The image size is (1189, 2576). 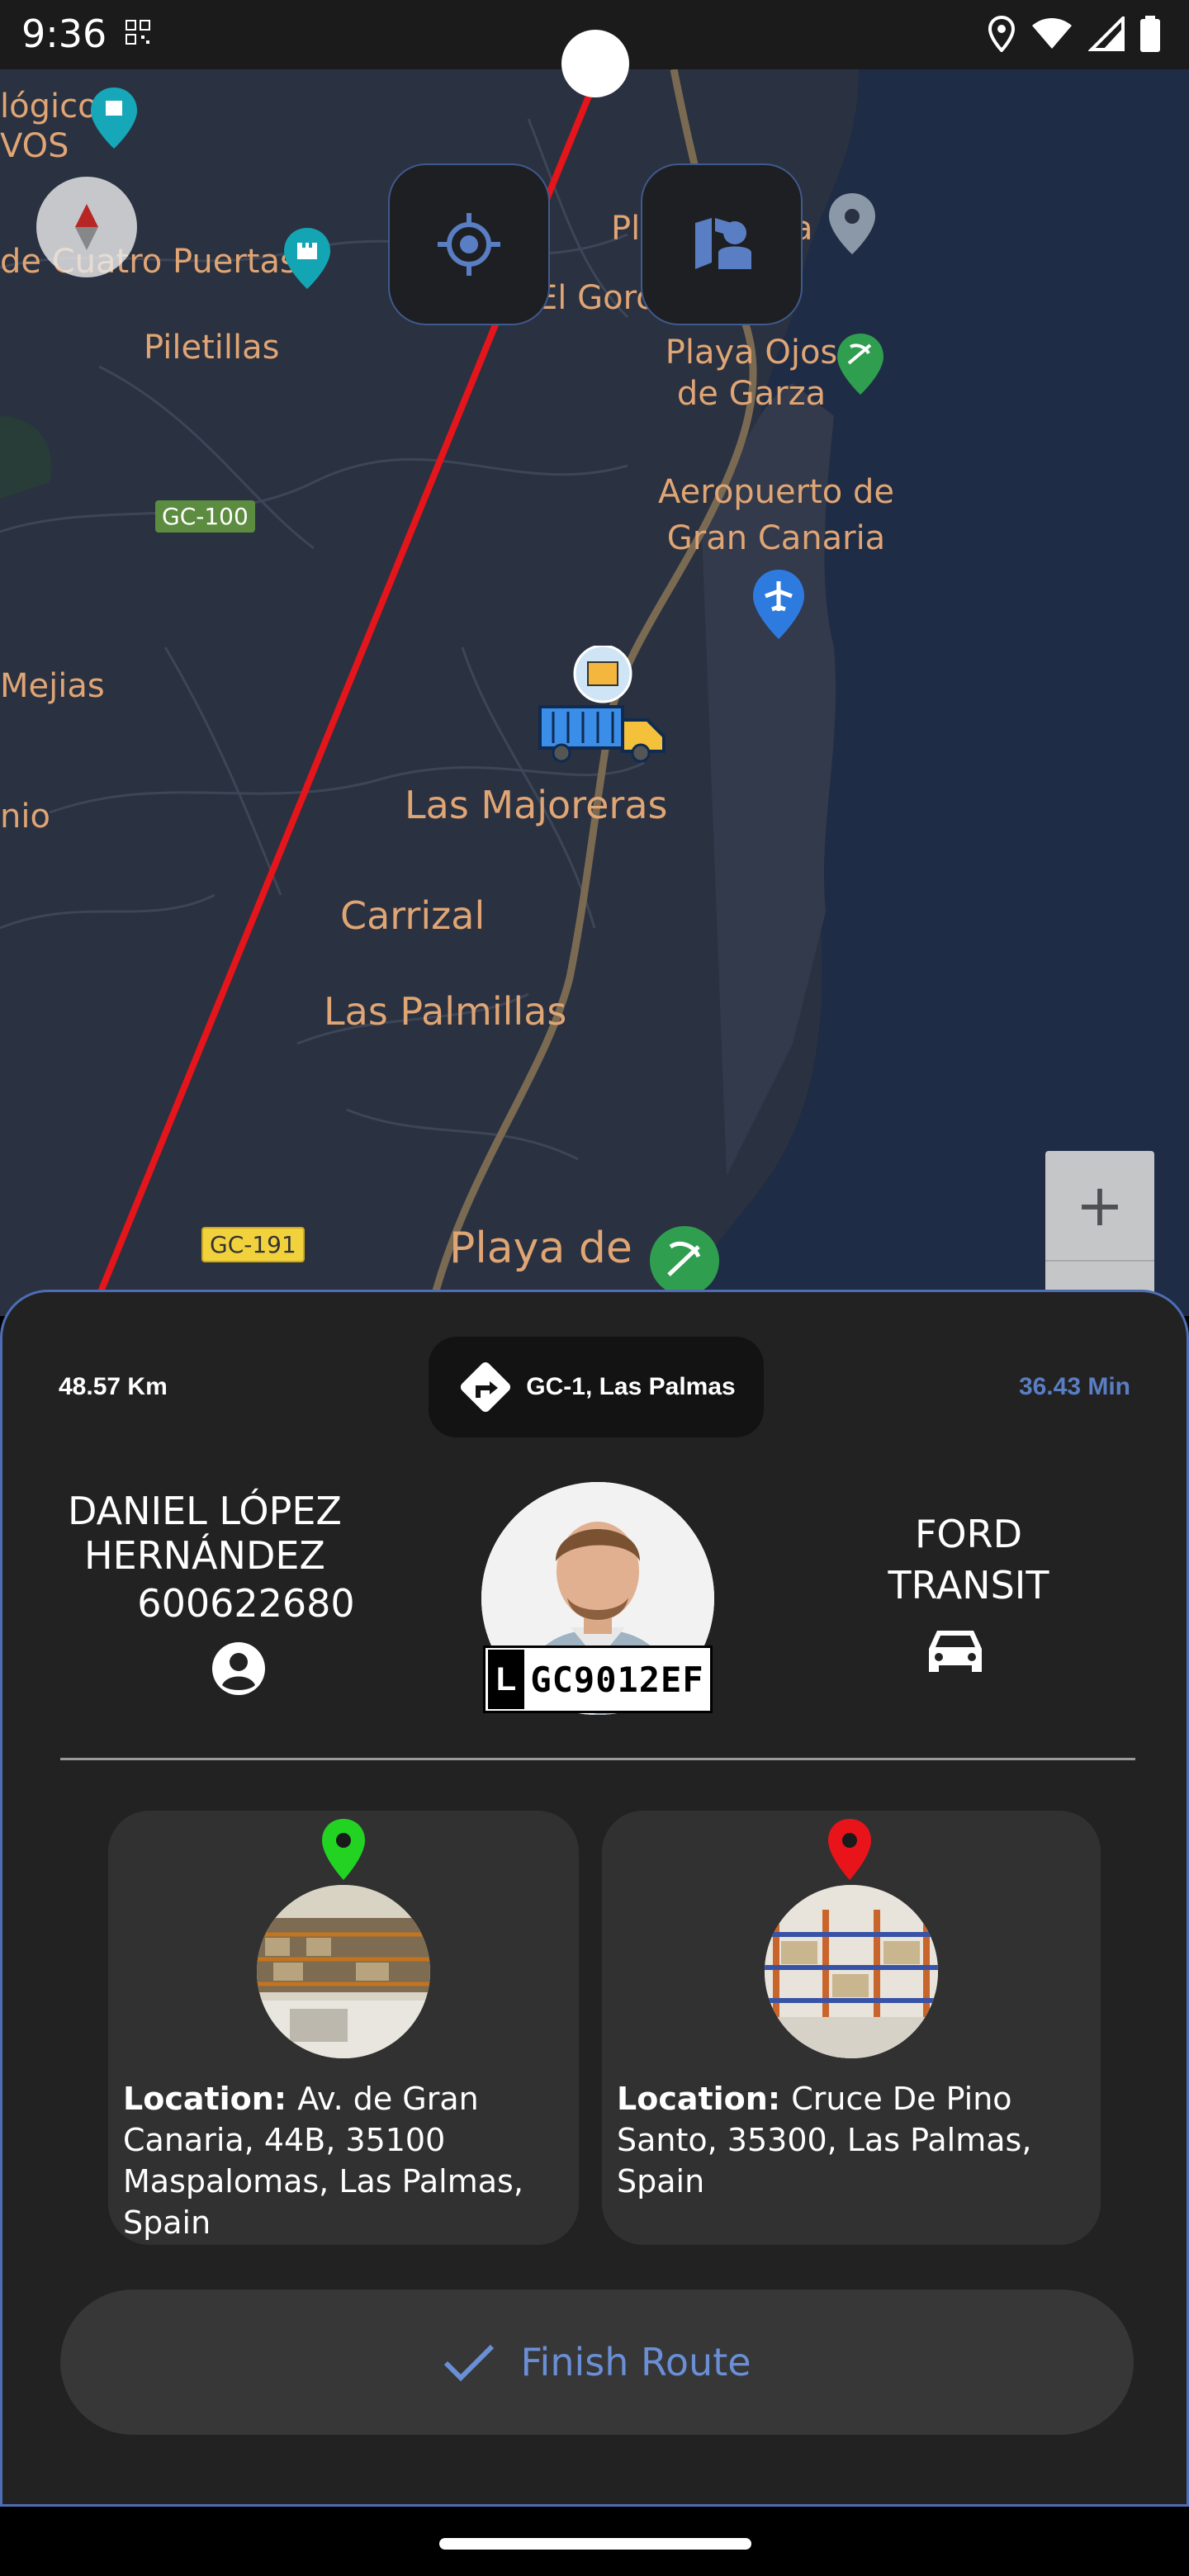 I want to click on turn-direction-icon, so click(x=486, y=1387).